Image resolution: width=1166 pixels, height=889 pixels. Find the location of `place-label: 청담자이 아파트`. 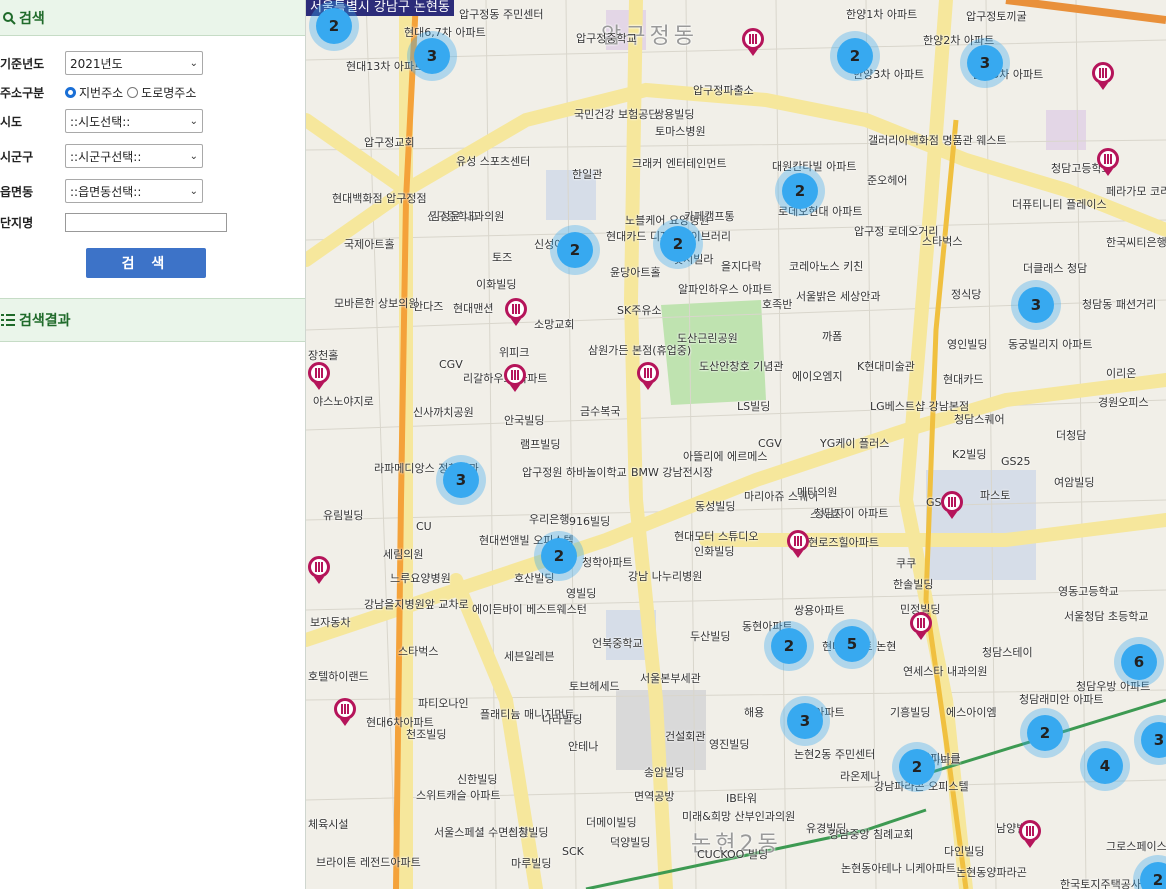

place-label: 청담자이 아파트 is located at coordinates (851, 513).